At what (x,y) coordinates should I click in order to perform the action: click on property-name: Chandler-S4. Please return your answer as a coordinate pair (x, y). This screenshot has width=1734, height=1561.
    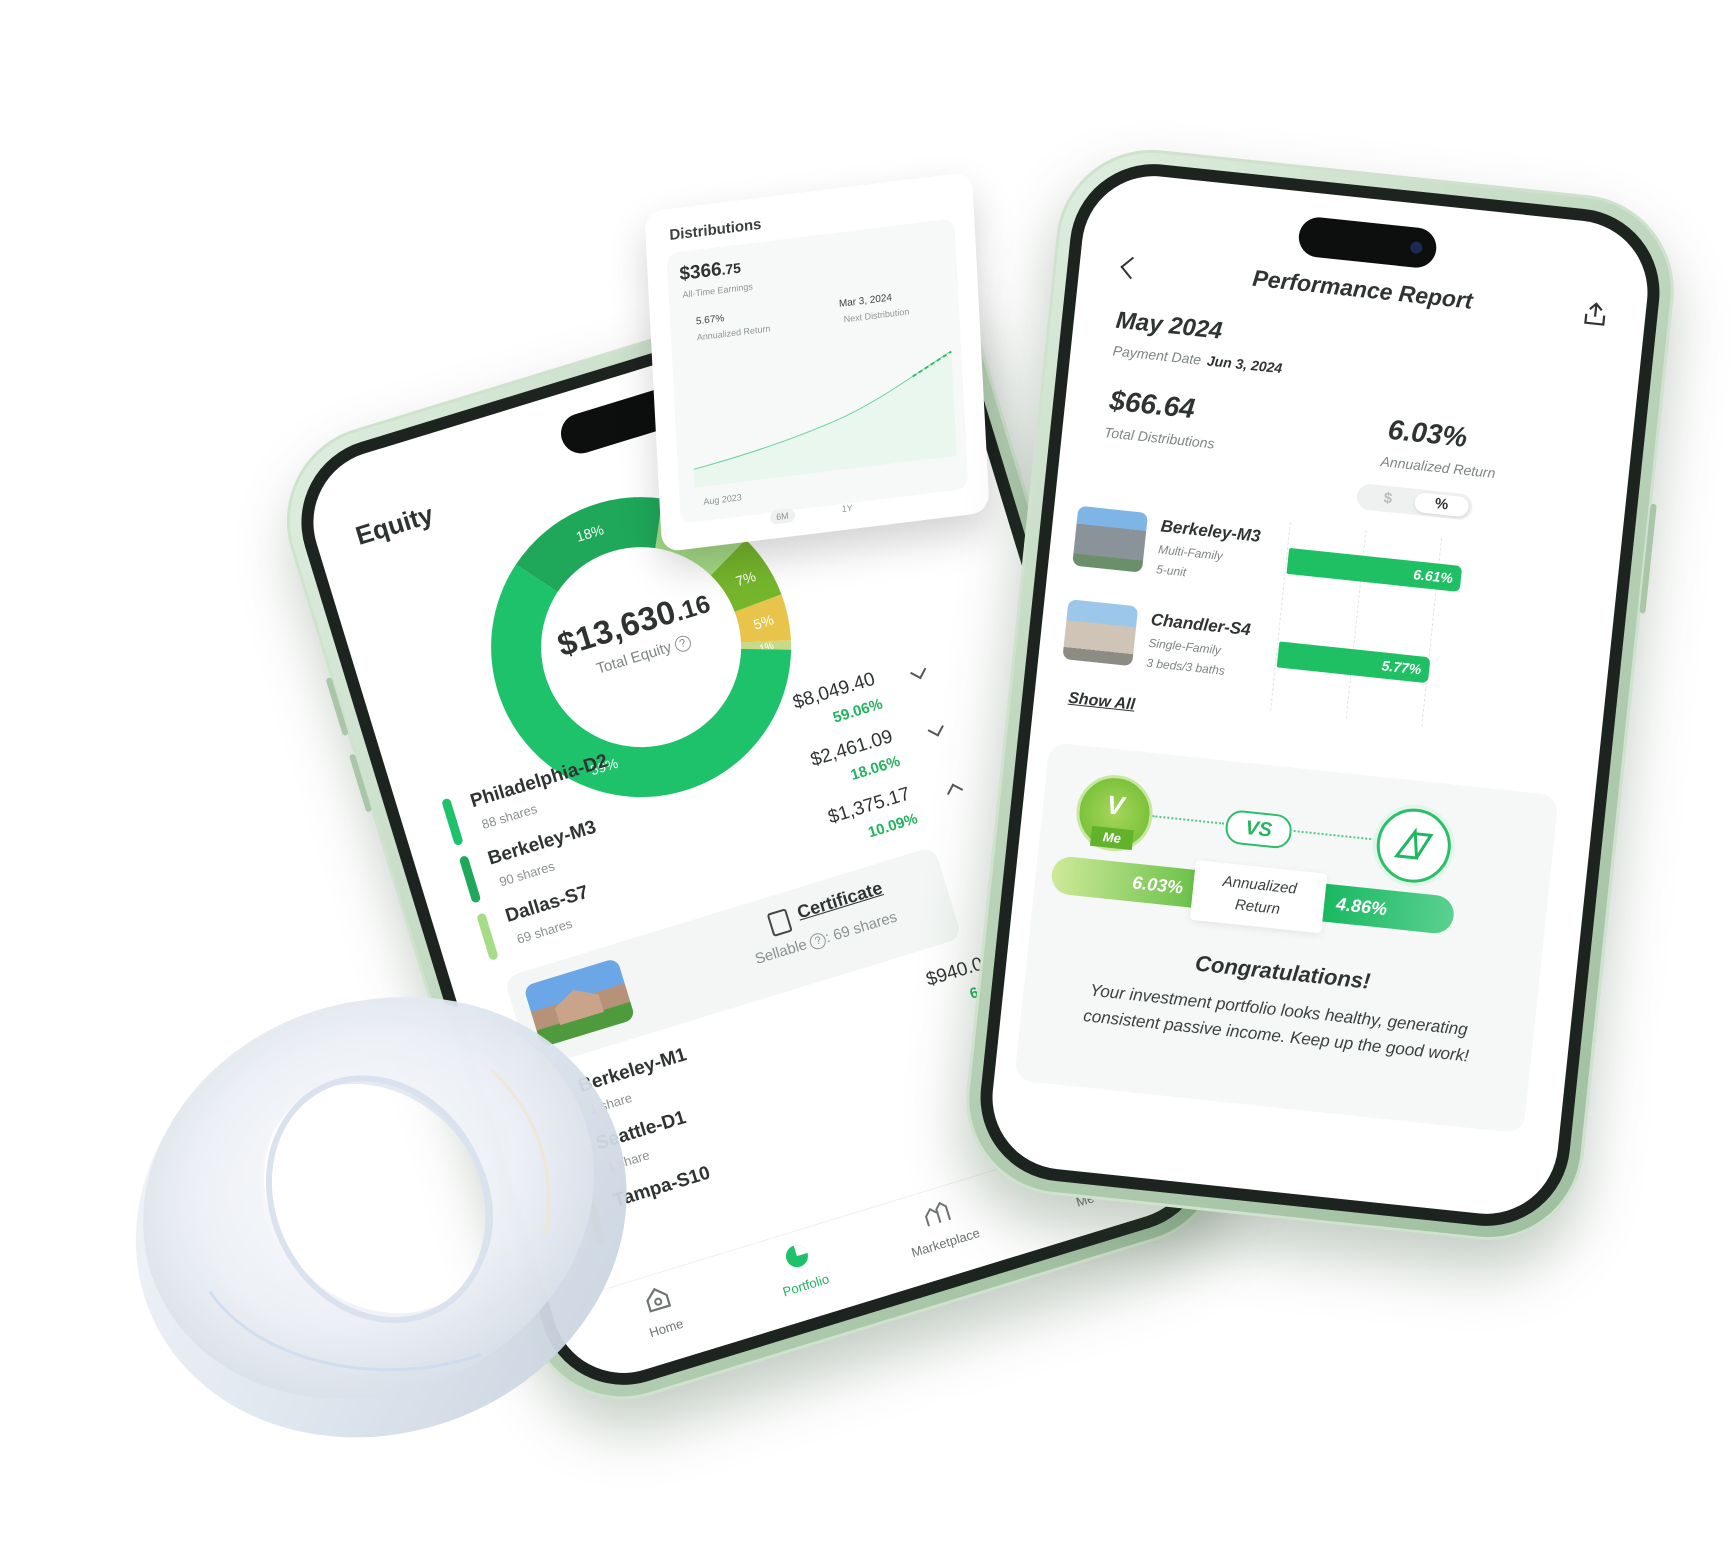
    Looking at the image, I should click on (1200, 624).